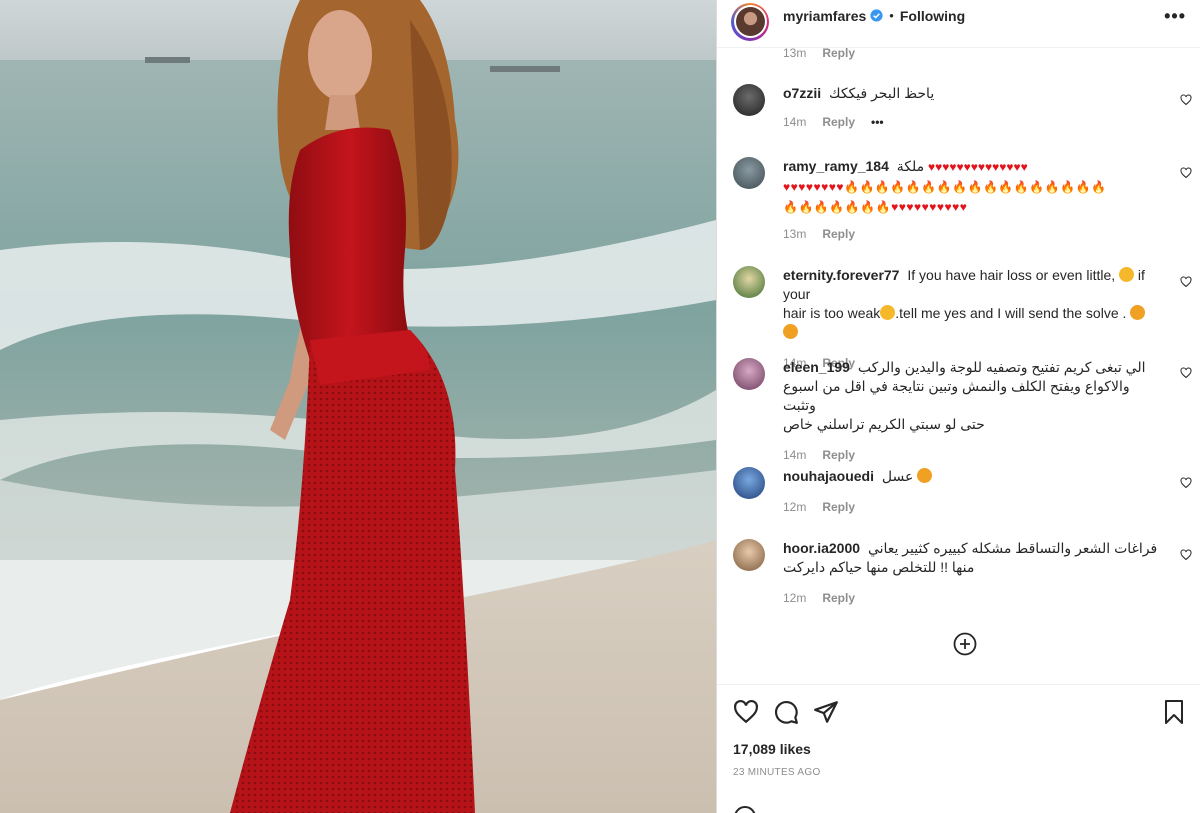  What do you see at coordinates (824, 16) in the screenshot?
I see `post-username: myriamfares` at bounding box center [824, 16].